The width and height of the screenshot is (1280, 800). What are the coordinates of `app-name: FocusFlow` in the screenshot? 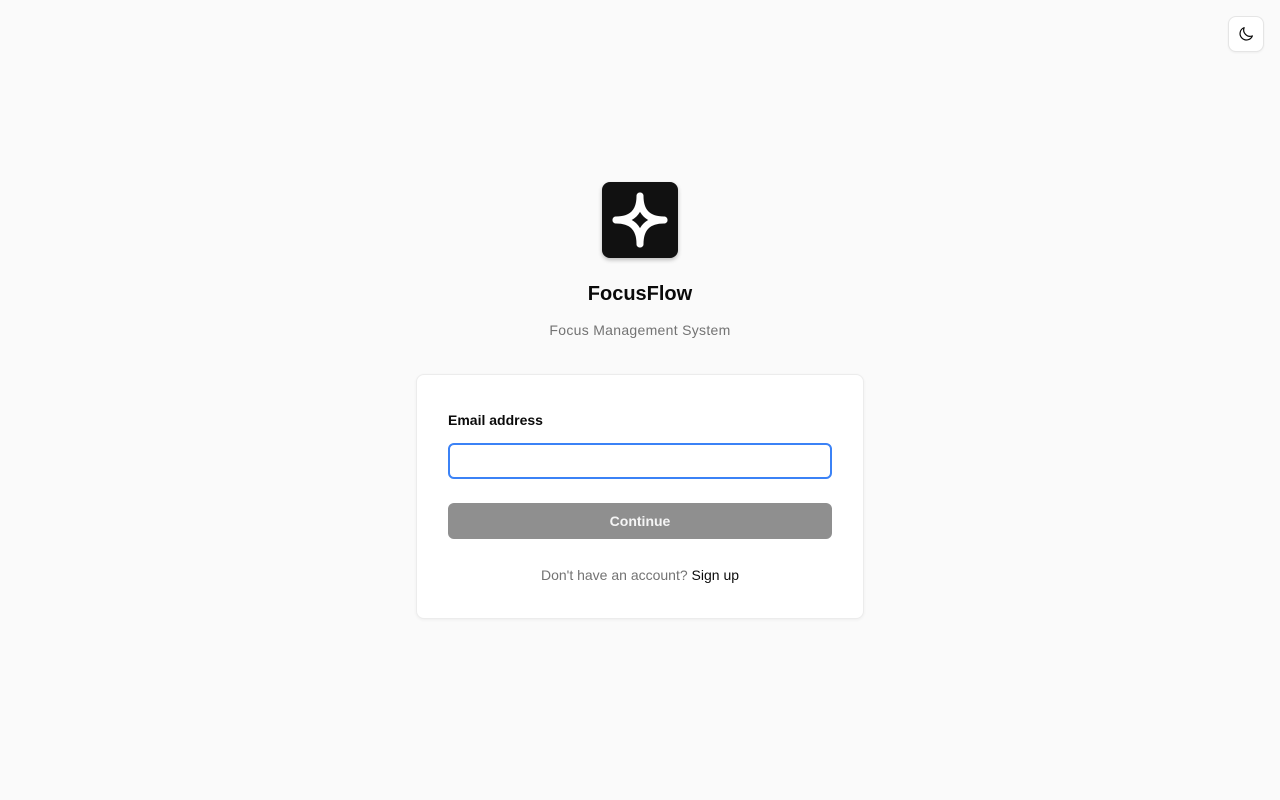 It's located at (640, 294).